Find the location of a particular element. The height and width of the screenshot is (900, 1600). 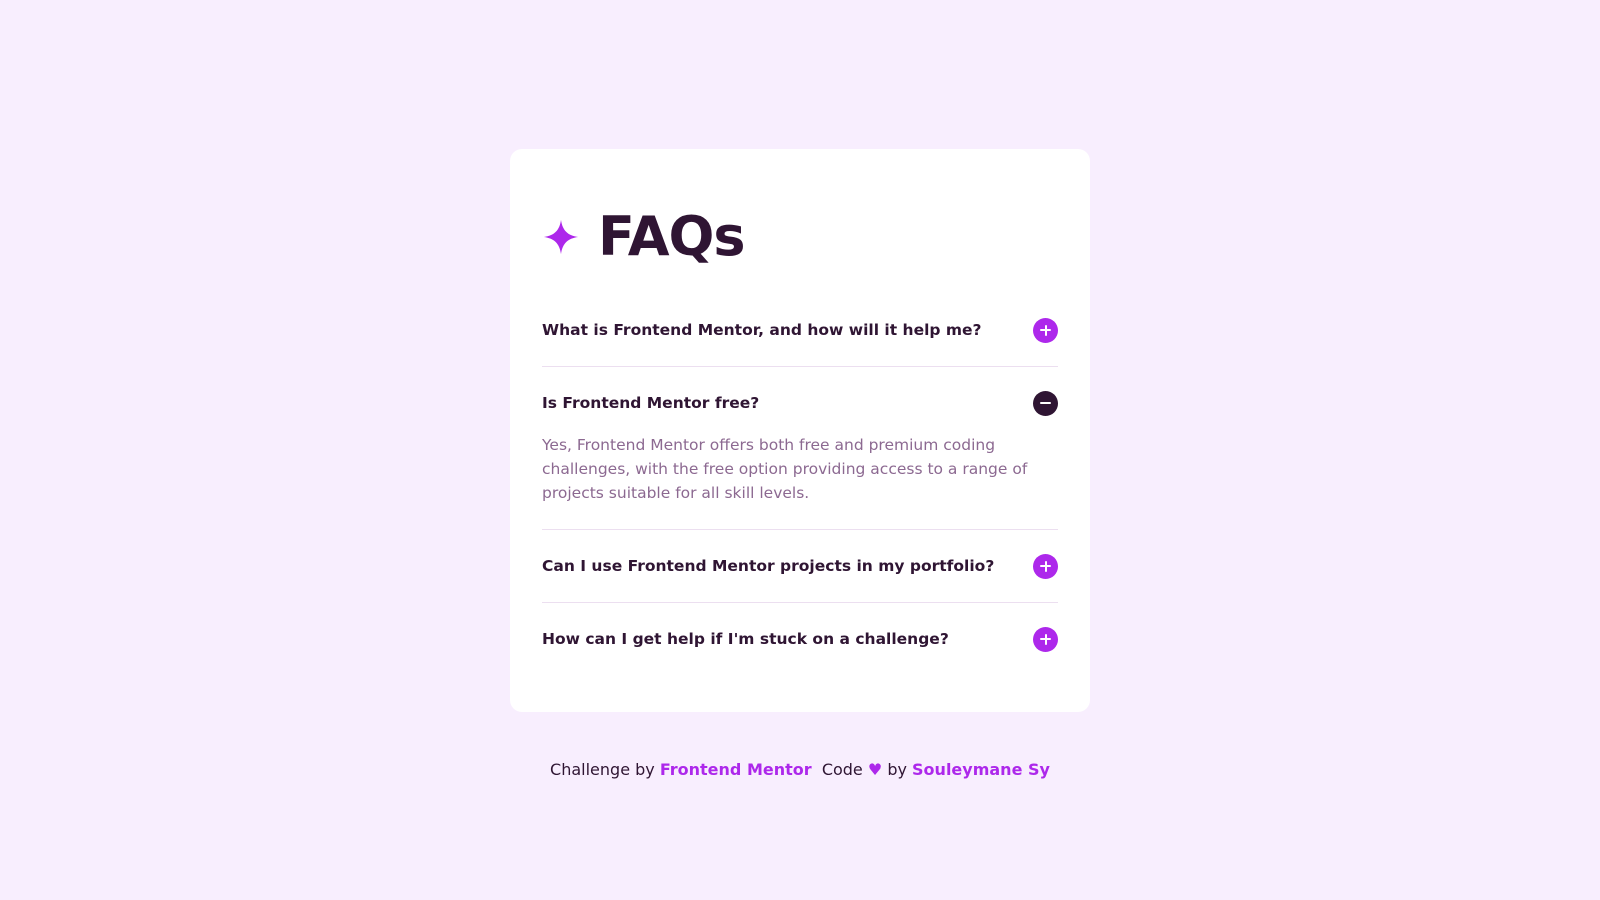

page-title: FAQs is located at coordinates (672, 236).